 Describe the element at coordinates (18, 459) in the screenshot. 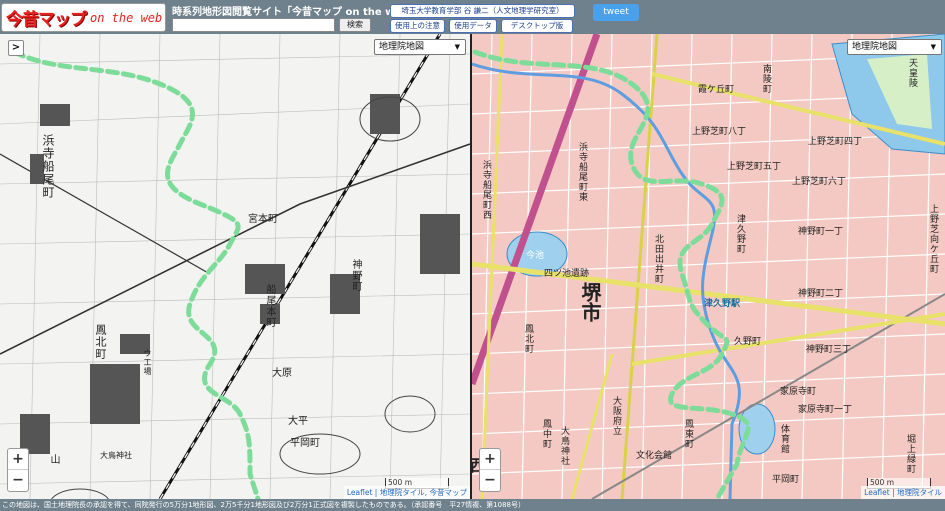

I see `left-zoom-in-button: +` at that location.